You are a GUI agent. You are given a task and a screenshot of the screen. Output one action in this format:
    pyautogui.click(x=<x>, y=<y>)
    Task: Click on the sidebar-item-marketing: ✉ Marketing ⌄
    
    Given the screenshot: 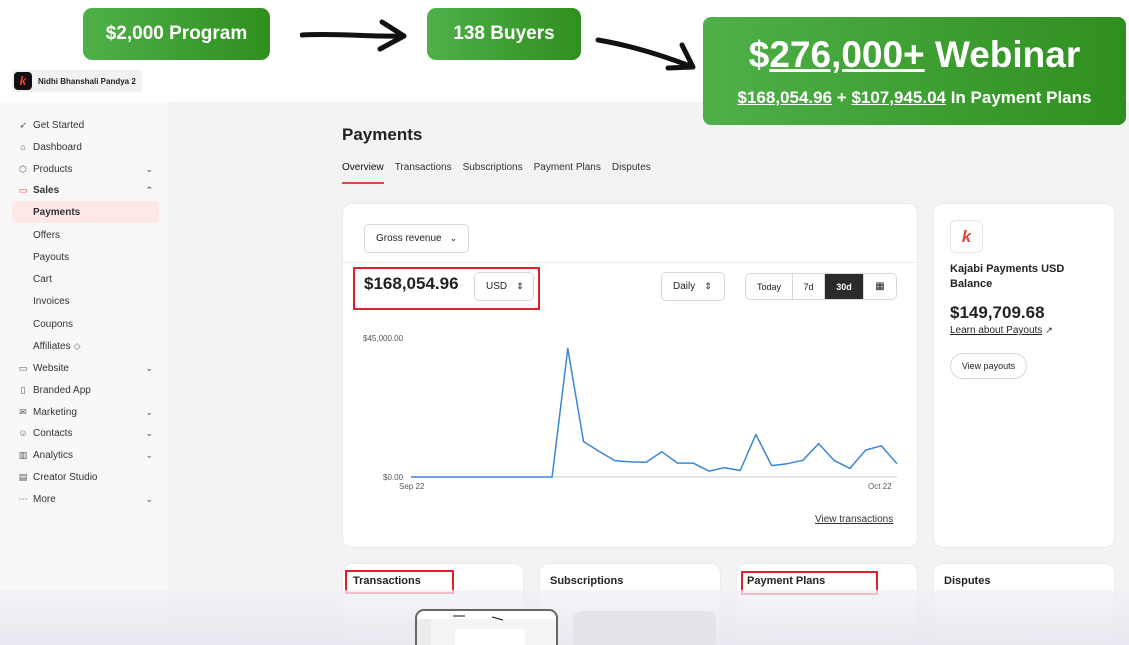 What is the action you would take?
    pyautogui.click(x=85, y=412)
    